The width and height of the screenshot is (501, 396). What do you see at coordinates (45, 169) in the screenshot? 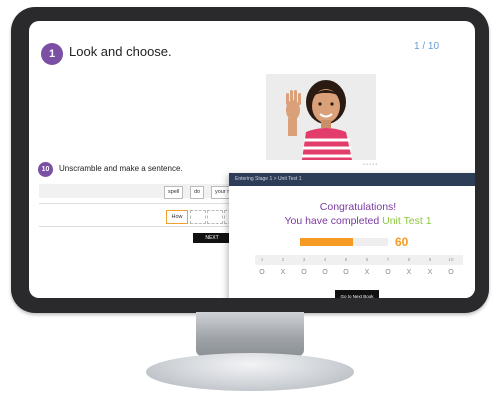
I see `question-number-badge: 10` at bounding box center [45, 169].